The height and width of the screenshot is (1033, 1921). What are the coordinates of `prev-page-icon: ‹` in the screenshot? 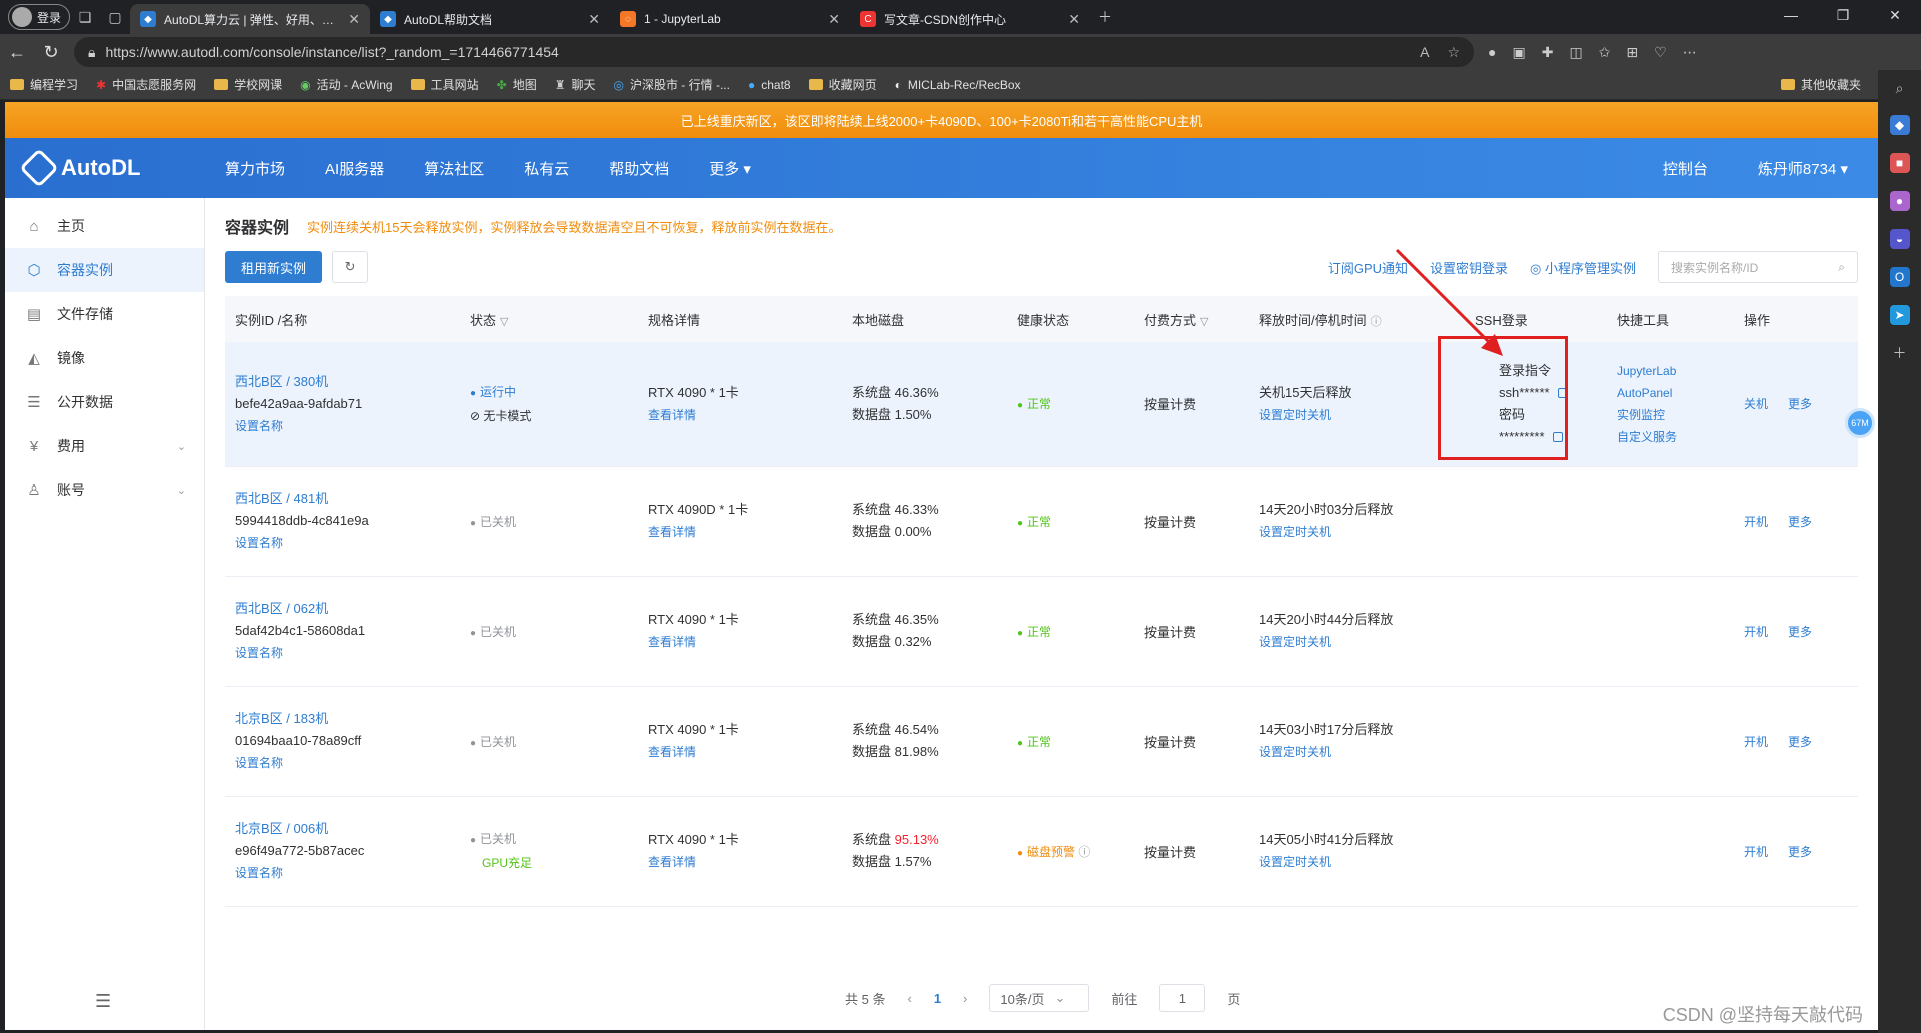 It's located at (909, 998).